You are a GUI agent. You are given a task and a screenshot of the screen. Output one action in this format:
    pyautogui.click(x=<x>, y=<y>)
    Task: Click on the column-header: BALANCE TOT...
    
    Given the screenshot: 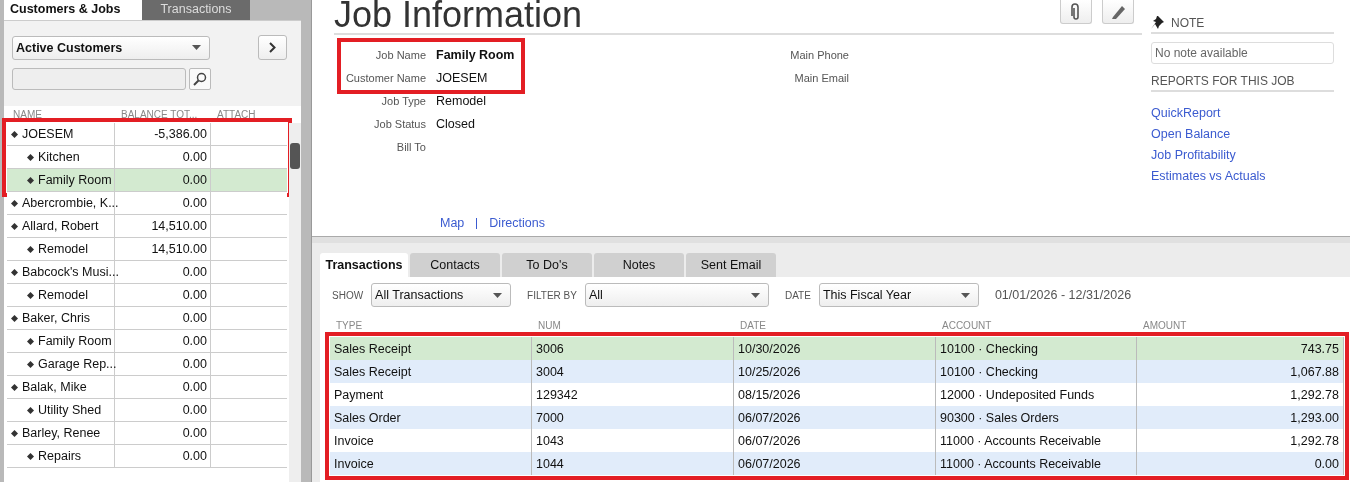 What is the action you would take?
    pyautogui.click(x=163, y=114)
    